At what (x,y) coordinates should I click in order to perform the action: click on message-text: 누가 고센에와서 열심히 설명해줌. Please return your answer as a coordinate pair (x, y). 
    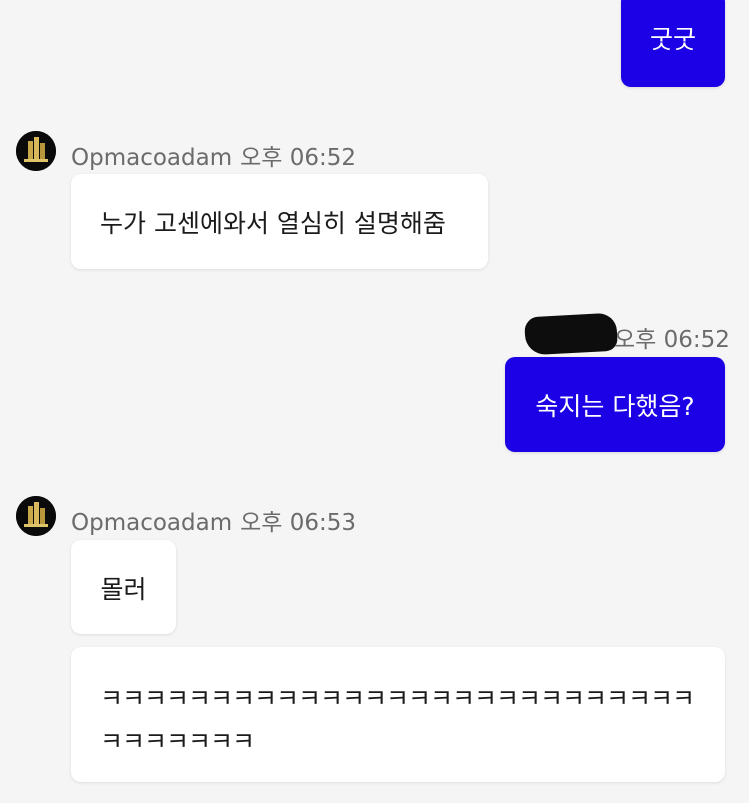
    Looking at the image, I should click on (273, 223).